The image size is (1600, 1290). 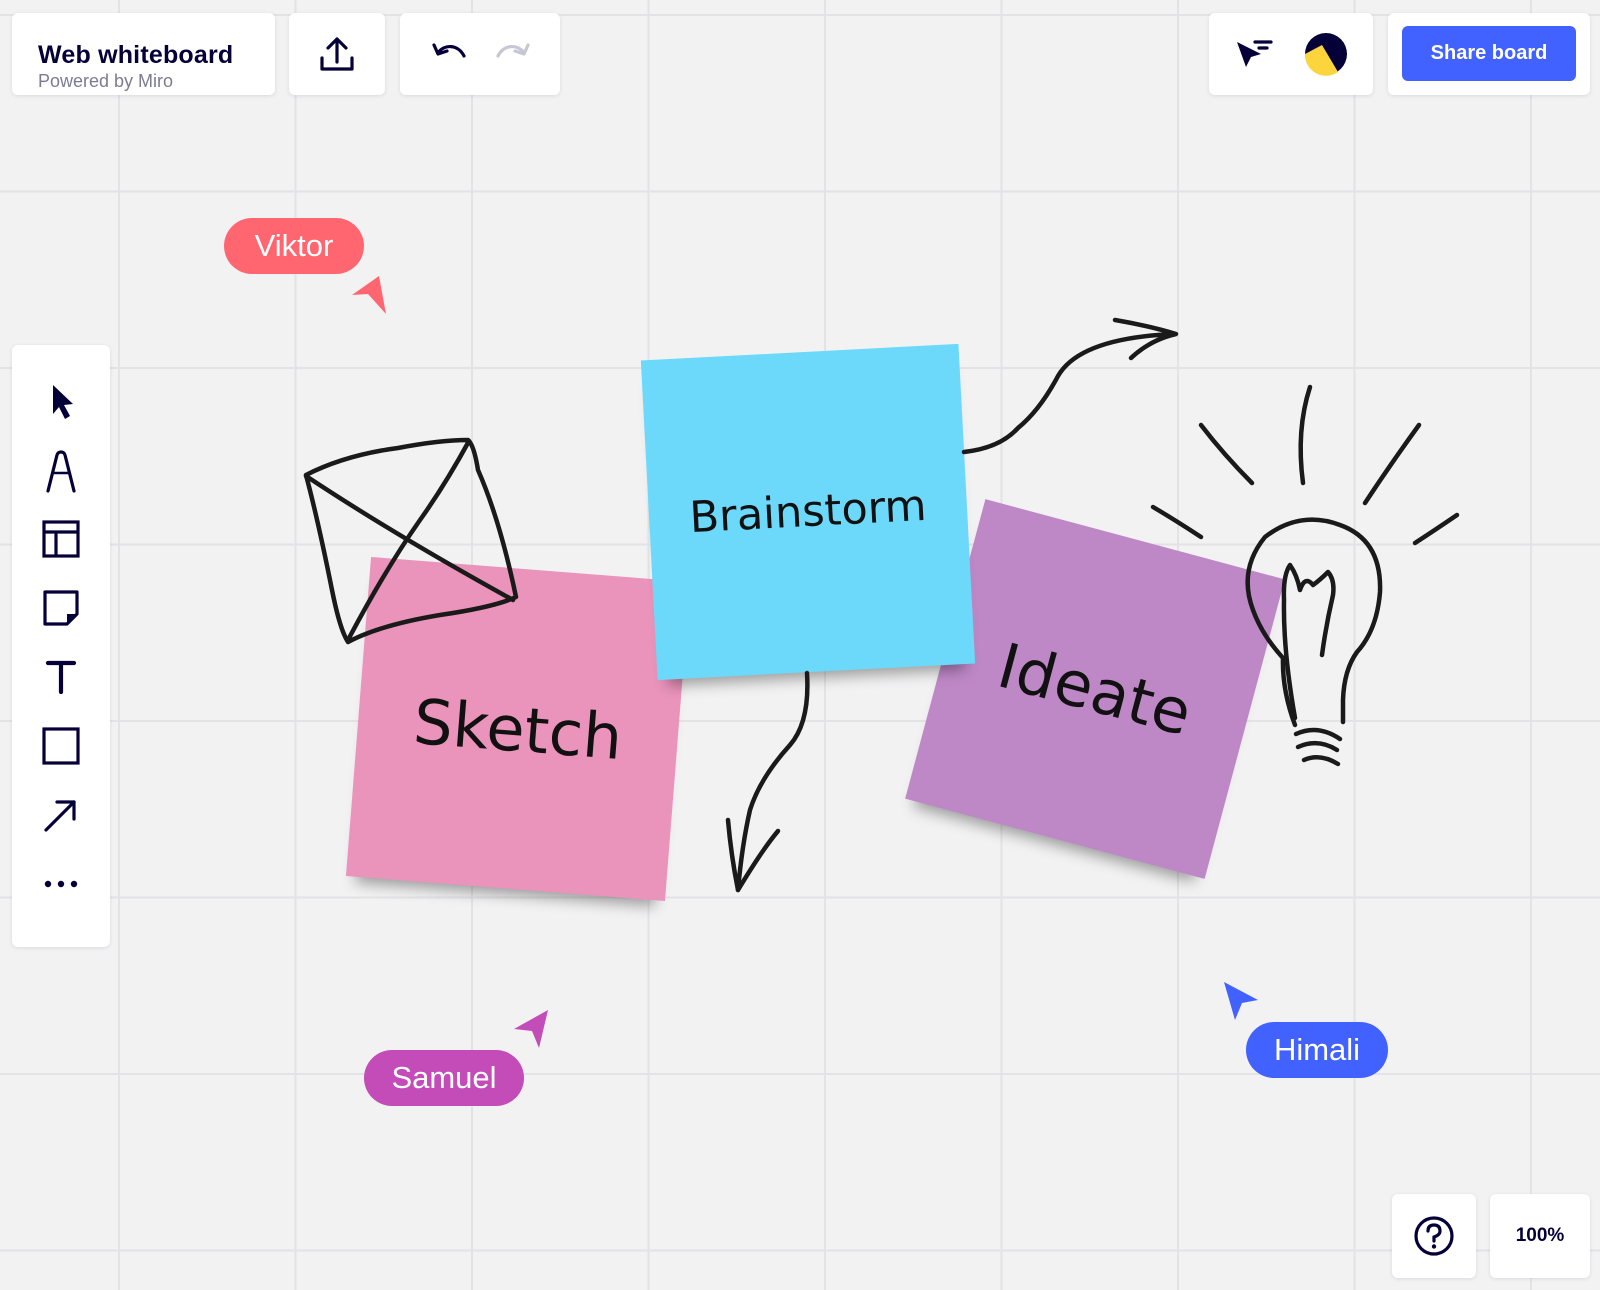 I want to click on help-button, so click(x=1434, y=1236).